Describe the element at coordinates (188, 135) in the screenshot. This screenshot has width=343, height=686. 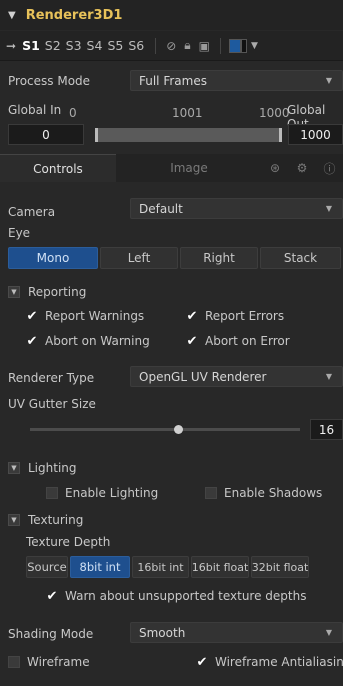
I see `global-range-slider` at that location.